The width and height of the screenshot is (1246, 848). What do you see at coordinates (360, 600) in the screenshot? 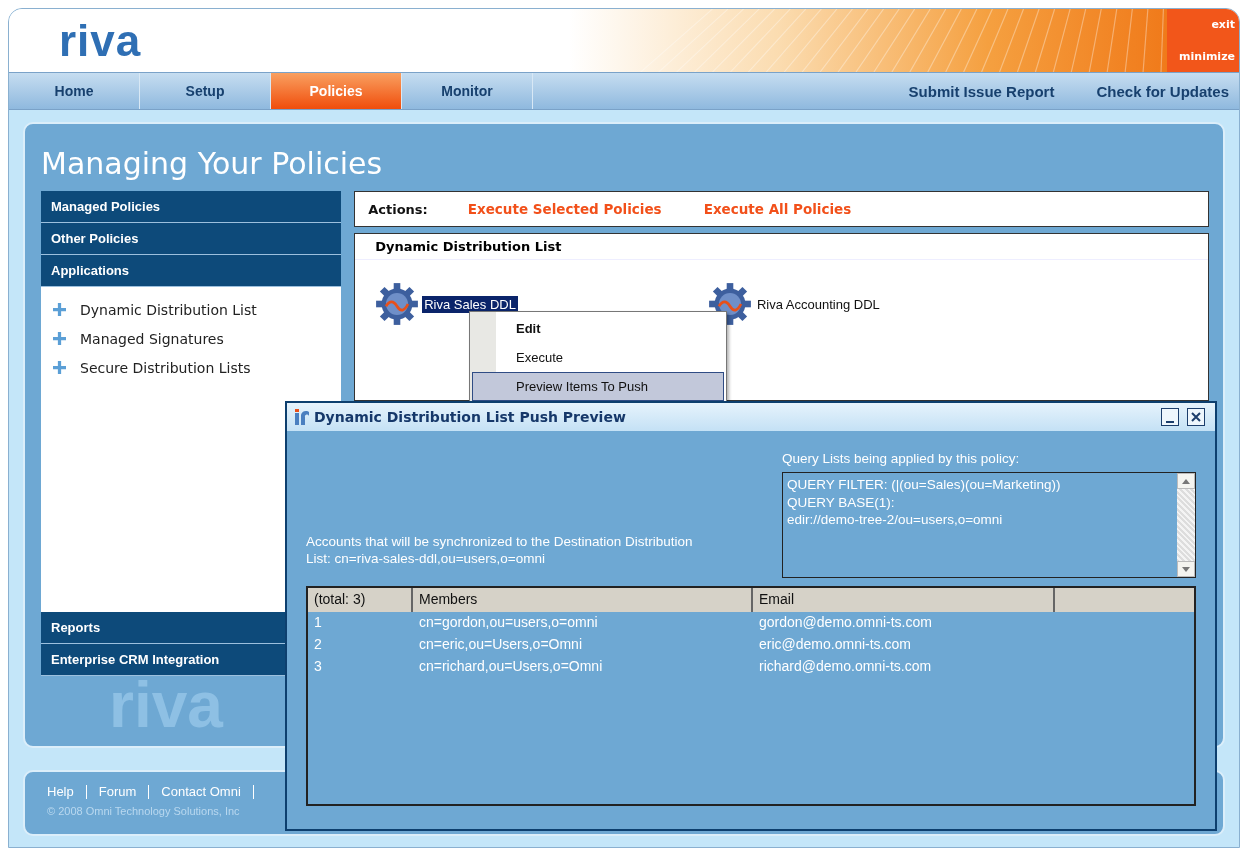
I see `column-header: (total: 3)` at bounding box center [360, 600].